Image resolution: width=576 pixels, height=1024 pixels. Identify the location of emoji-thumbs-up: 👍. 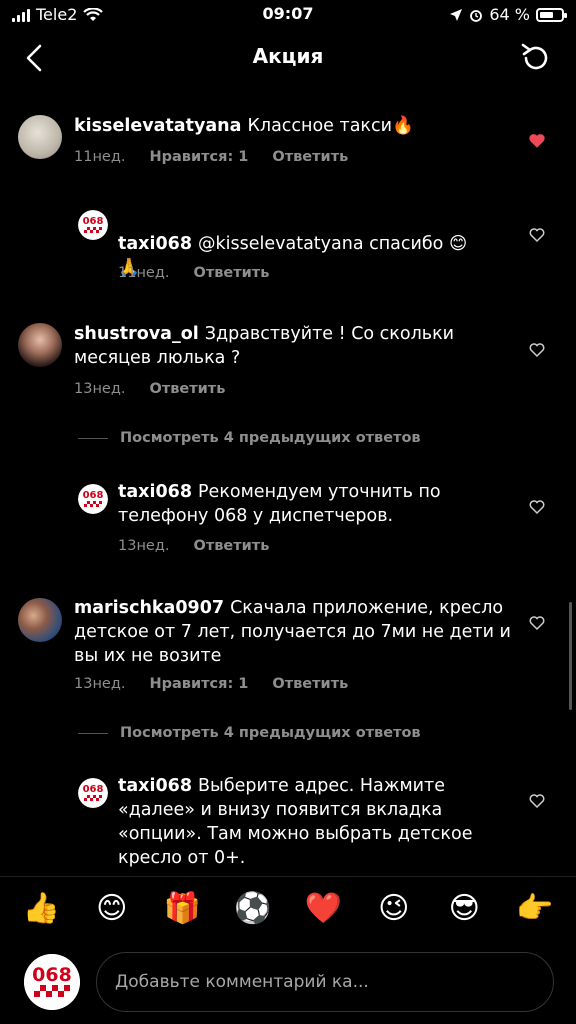
(41, 908).